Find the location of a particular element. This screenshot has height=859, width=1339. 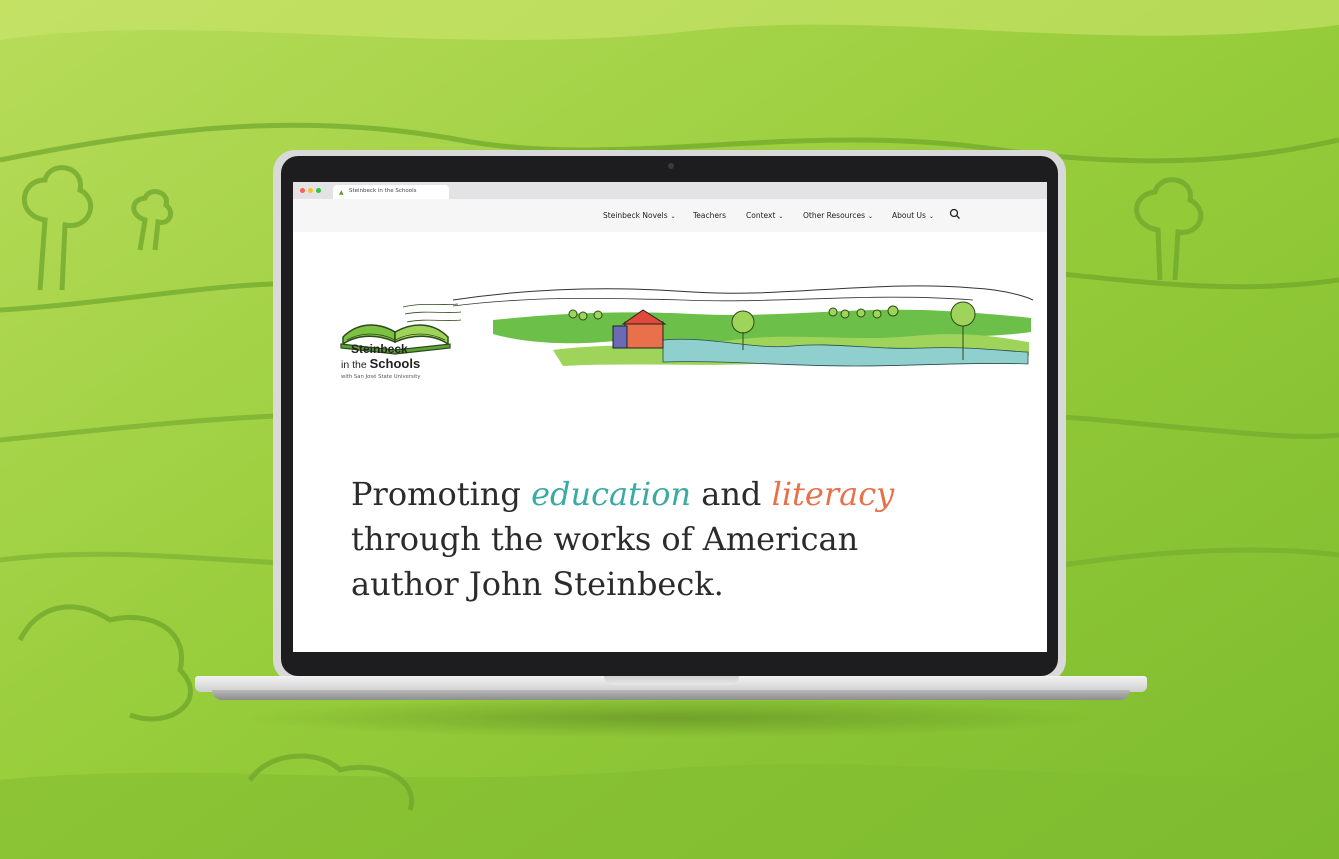

nav-label: Other Resources is located at coordinates (834, 215).